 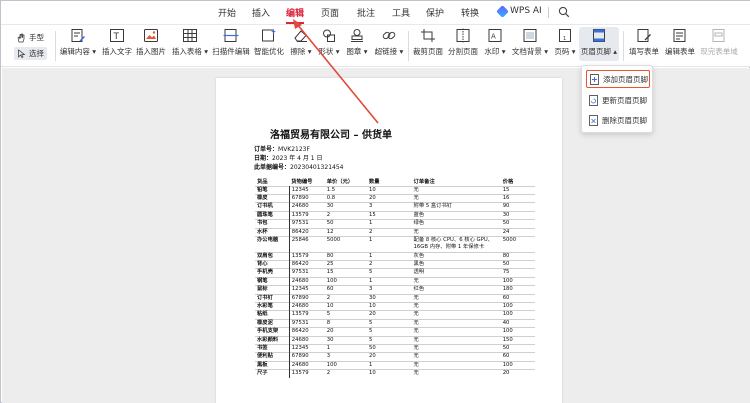 I want to click on watermark-button: A 水印 ▾, so click(x=495, y=42).